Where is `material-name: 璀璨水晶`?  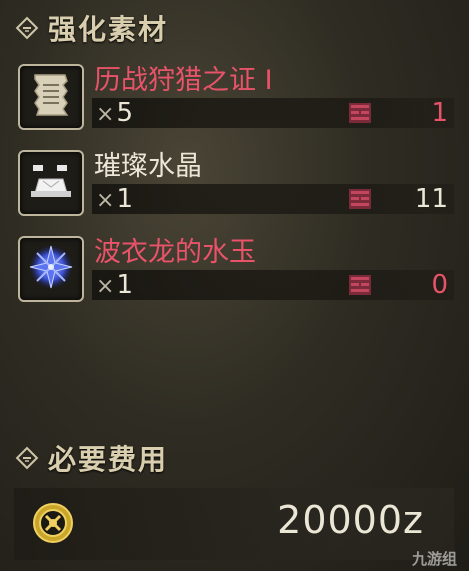
material-name: 璀璨水晶 is located at coordinates (148, 166).